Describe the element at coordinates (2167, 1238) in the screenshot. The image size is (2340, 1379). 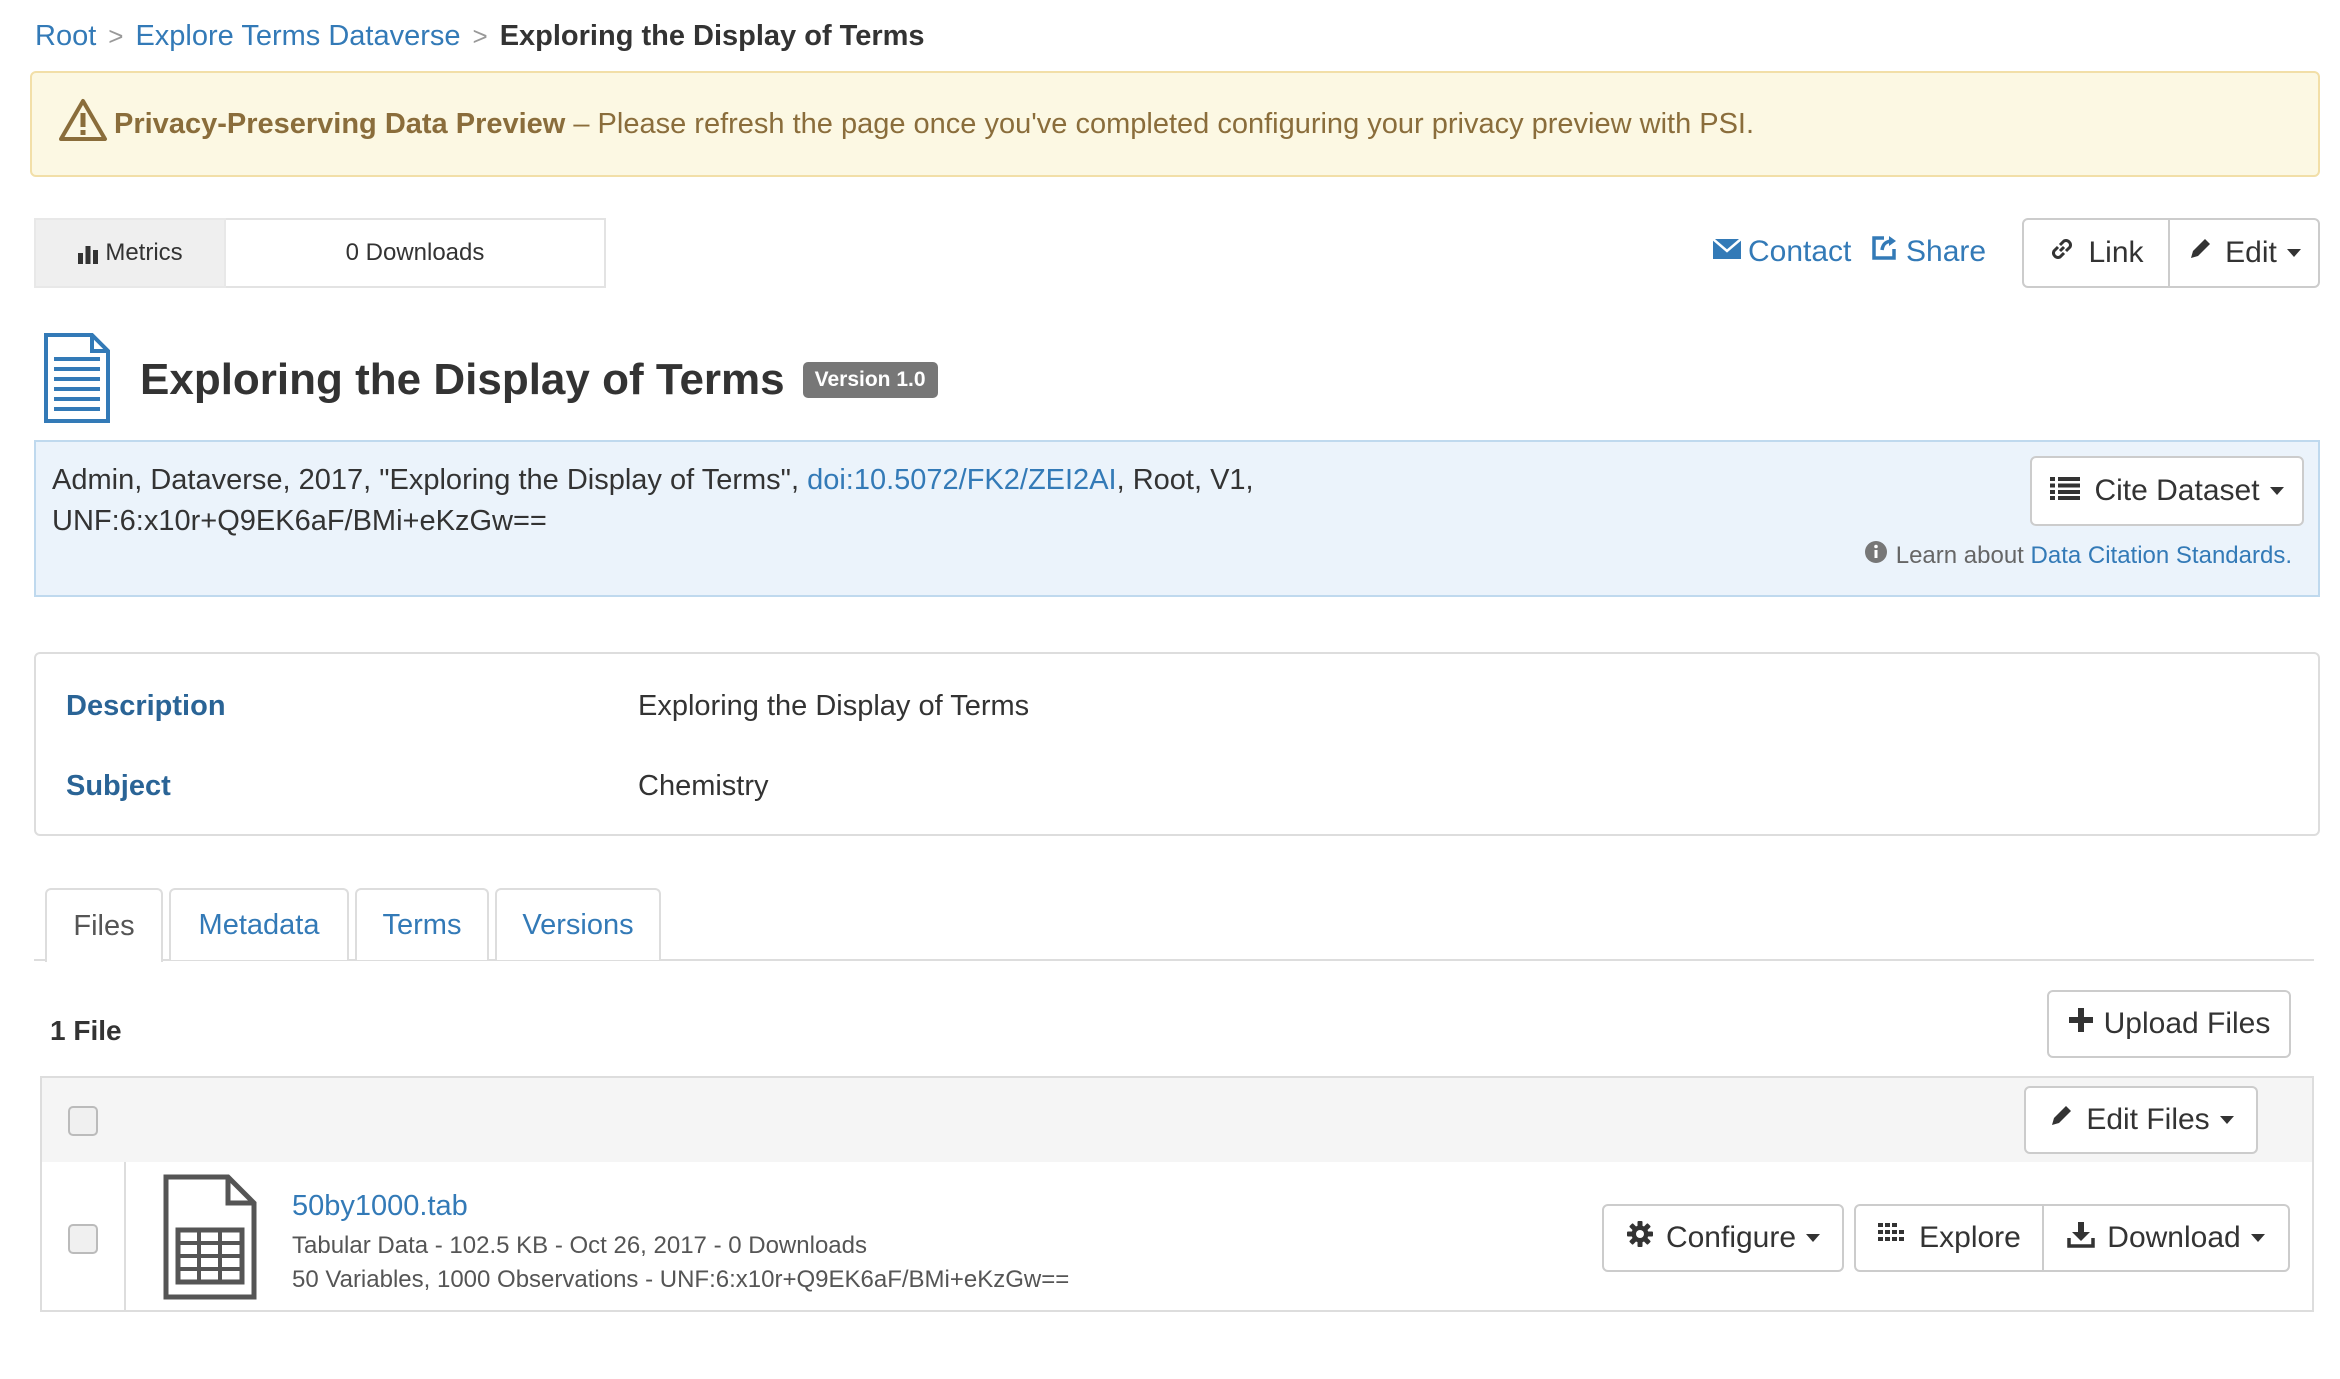
I see `download-button: Download` at that location.